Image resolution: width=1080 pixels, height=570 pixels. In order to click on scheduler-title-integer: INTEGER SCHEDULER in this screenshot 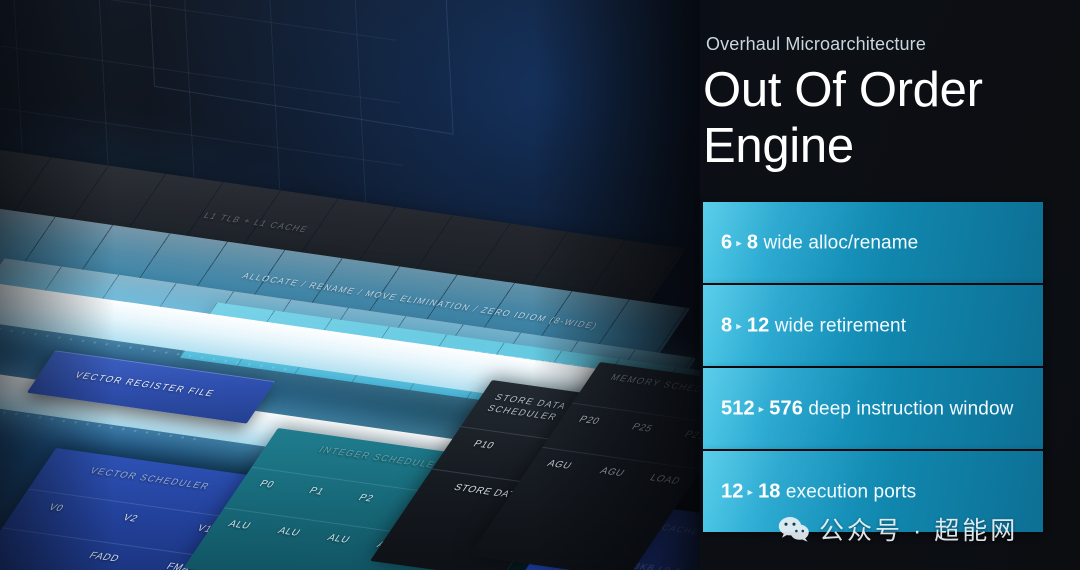, I will do `click(381, 457)`.